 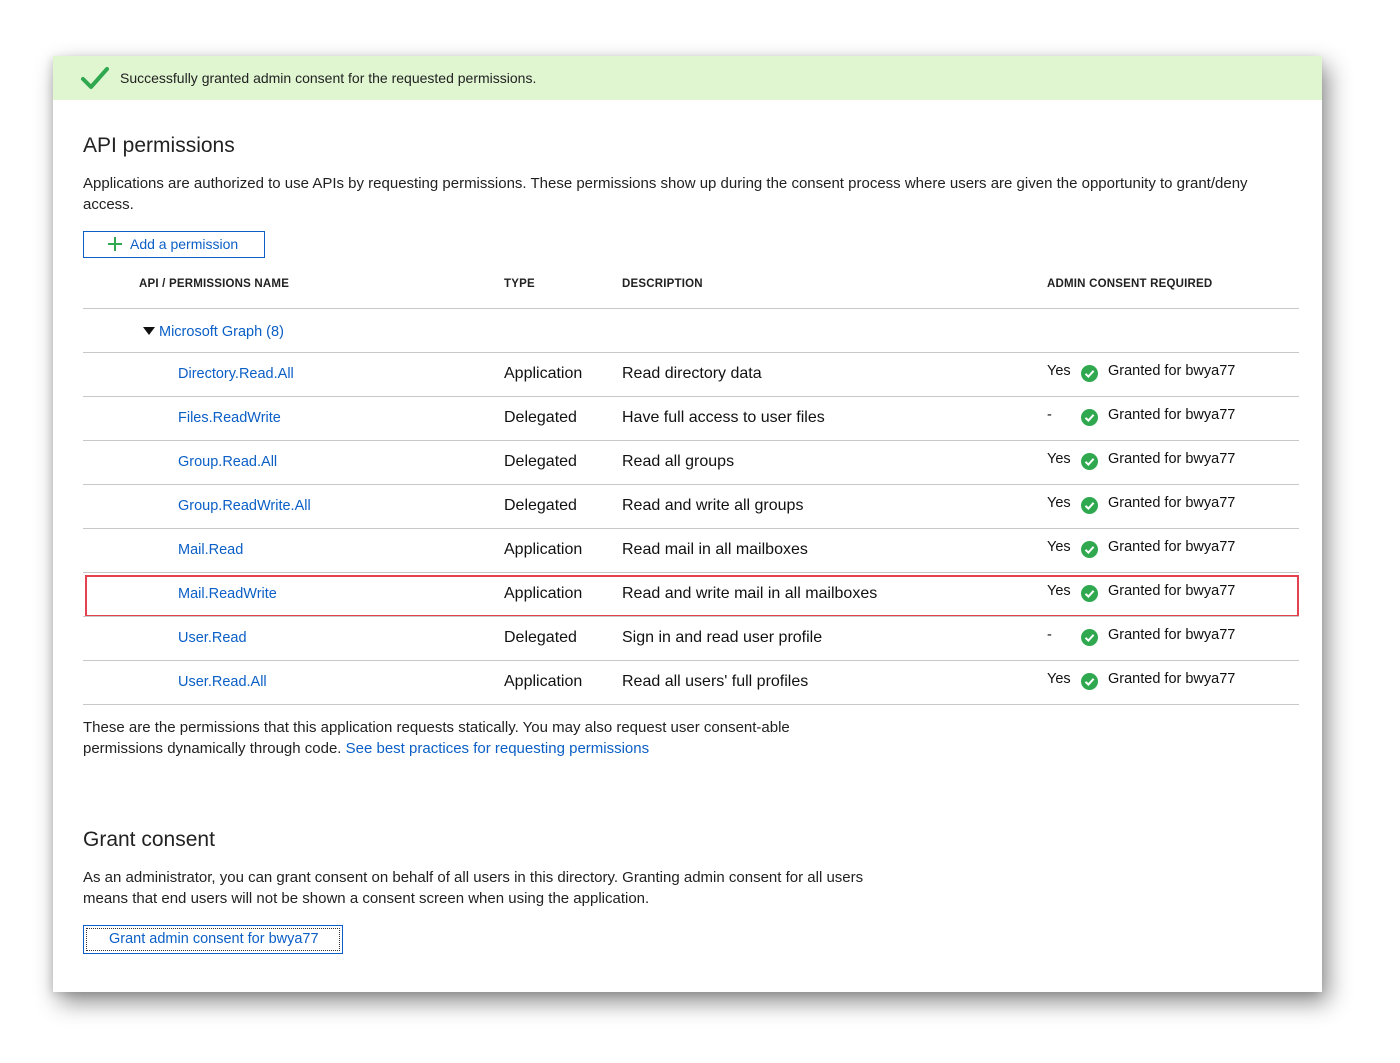 What do you see at coordinates (227, 462) in the screenshot?
I see `permission-name-link: Group.Read.All` at bounding box center [227, 462].